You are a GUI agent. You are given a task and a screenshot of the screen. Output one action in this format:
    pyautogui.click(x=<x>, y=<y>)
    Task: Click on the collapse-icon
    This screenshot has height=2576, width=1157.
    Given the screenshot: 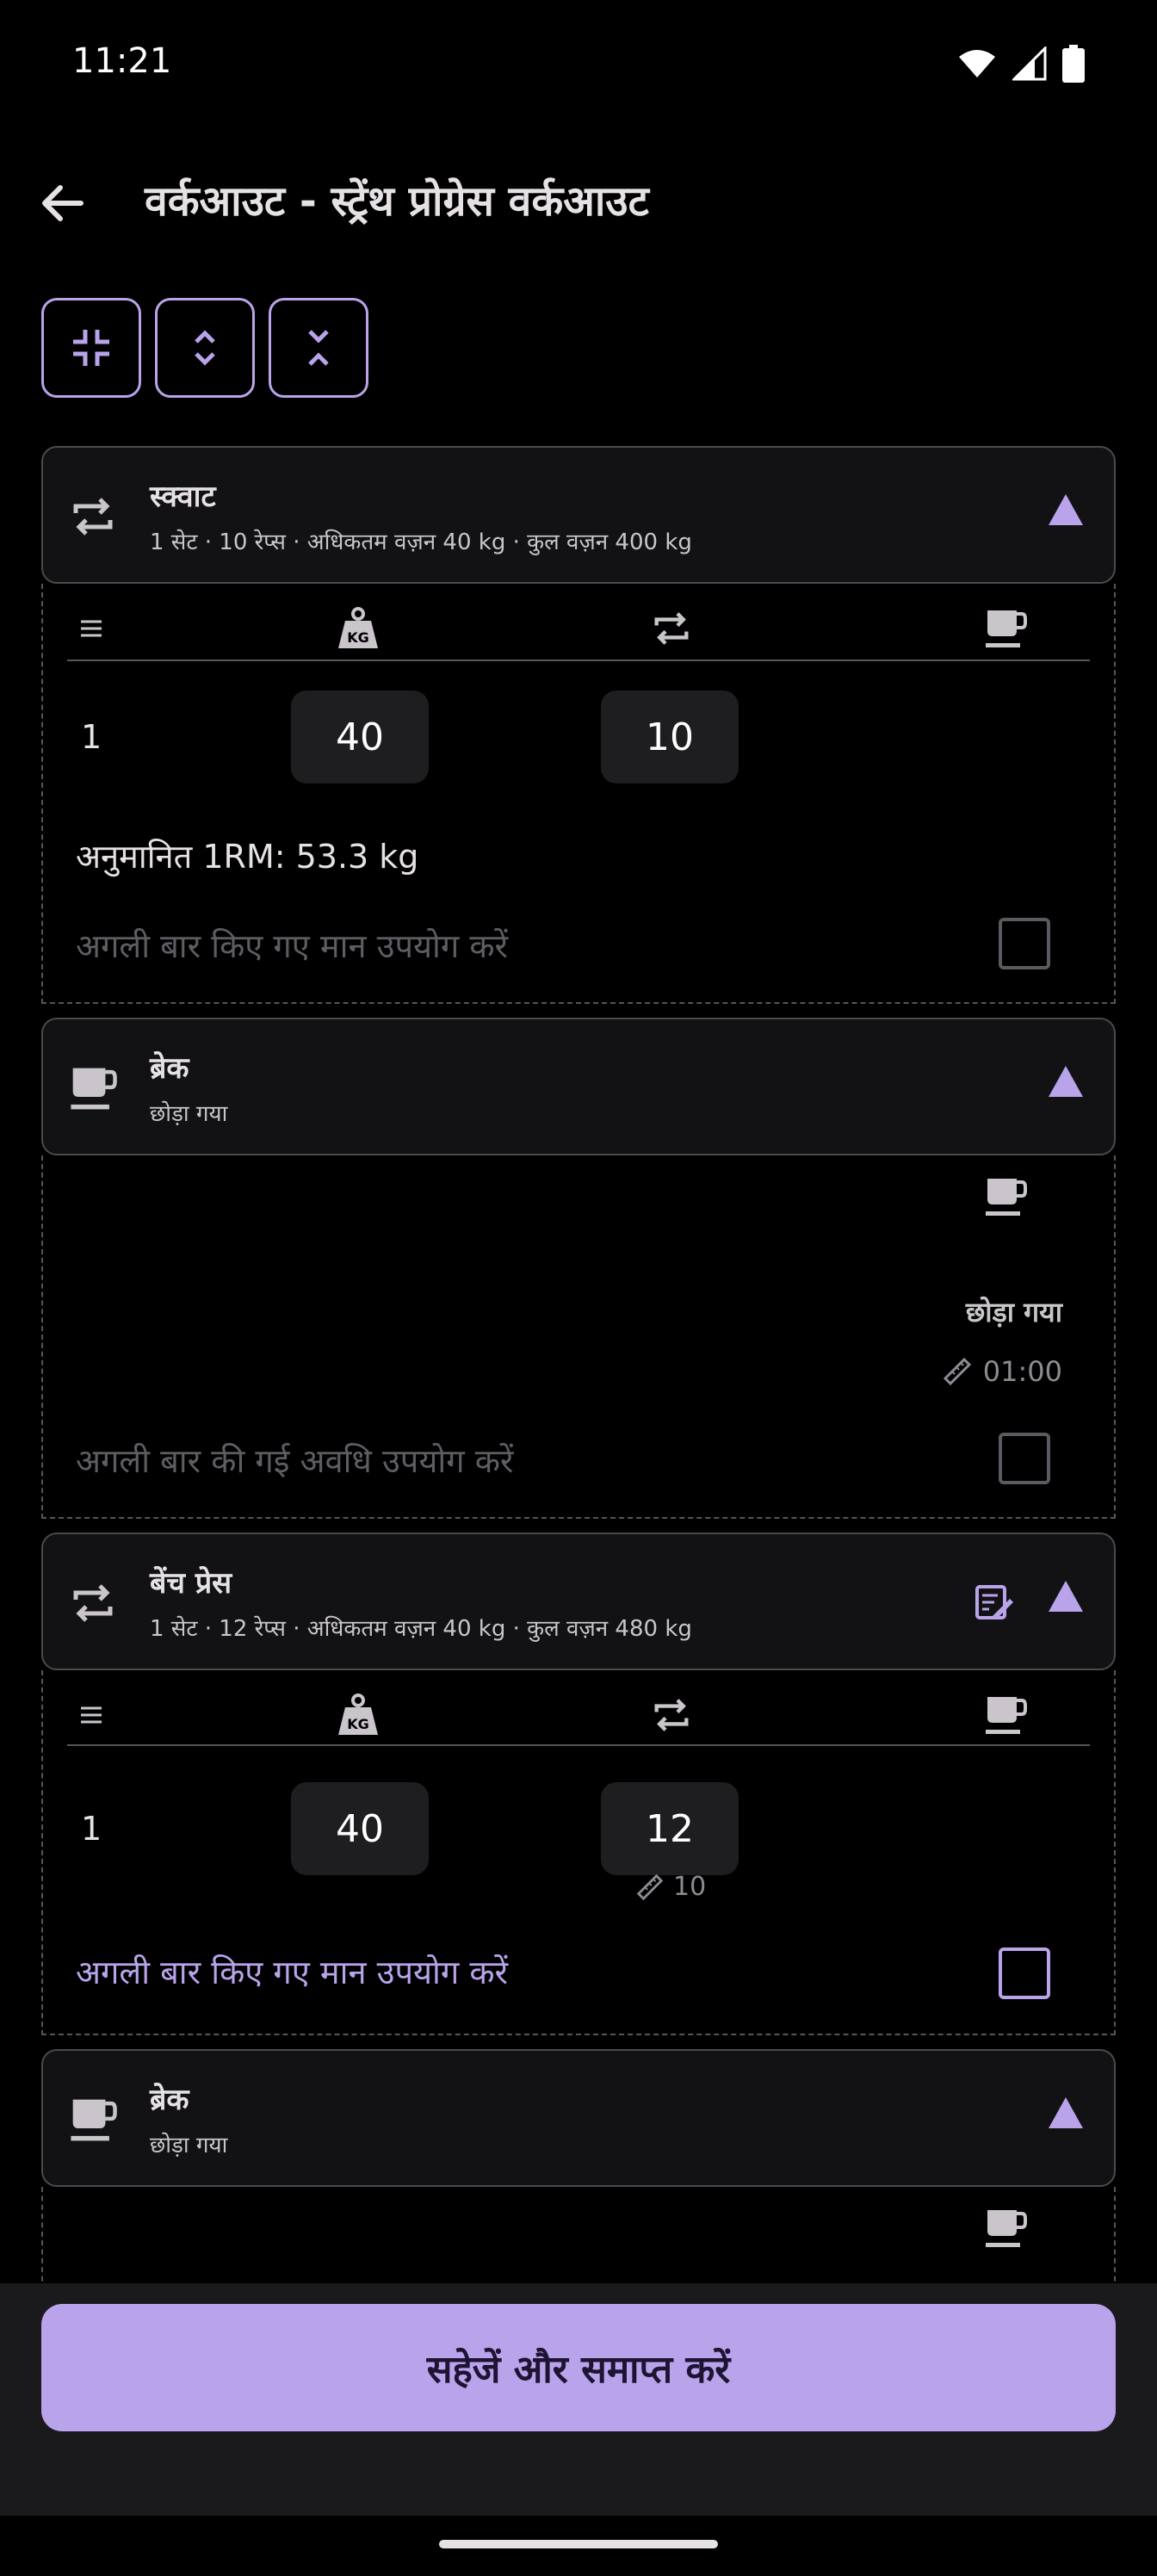 What is the action you would take?
    pyautogui.click(x=91, y=348)
    